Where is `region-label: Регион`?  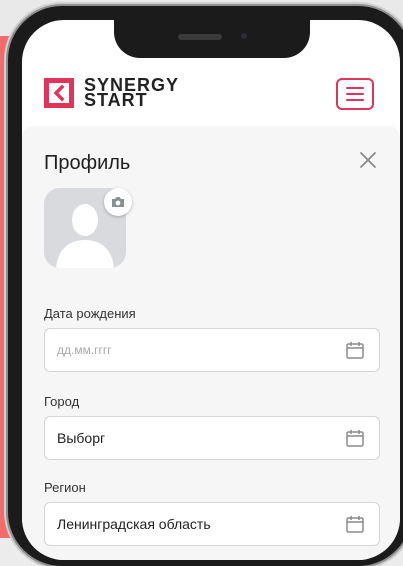
region-label: Регион is located at coordinates (65, 487).